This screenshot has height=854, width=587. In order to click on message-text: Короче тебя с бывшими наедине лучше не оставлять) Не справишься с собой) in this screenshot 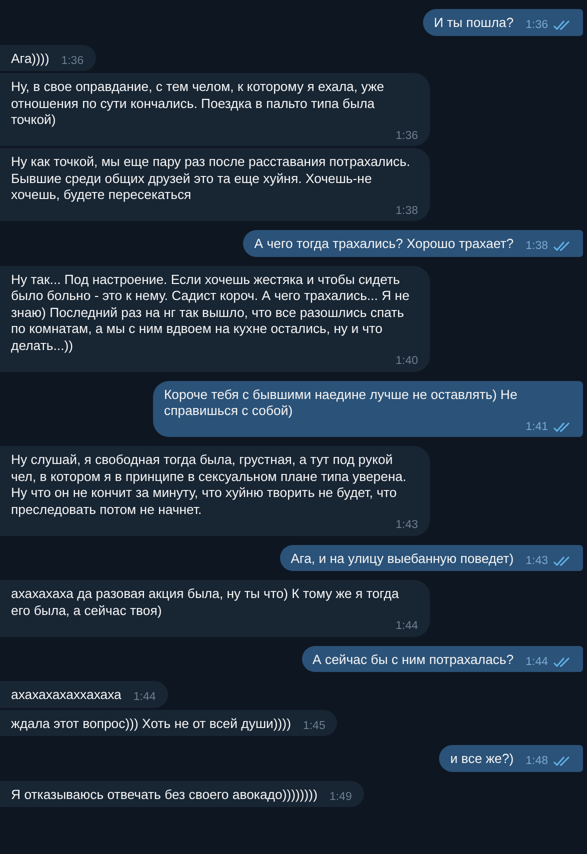, I will do `click(341, 403)`.